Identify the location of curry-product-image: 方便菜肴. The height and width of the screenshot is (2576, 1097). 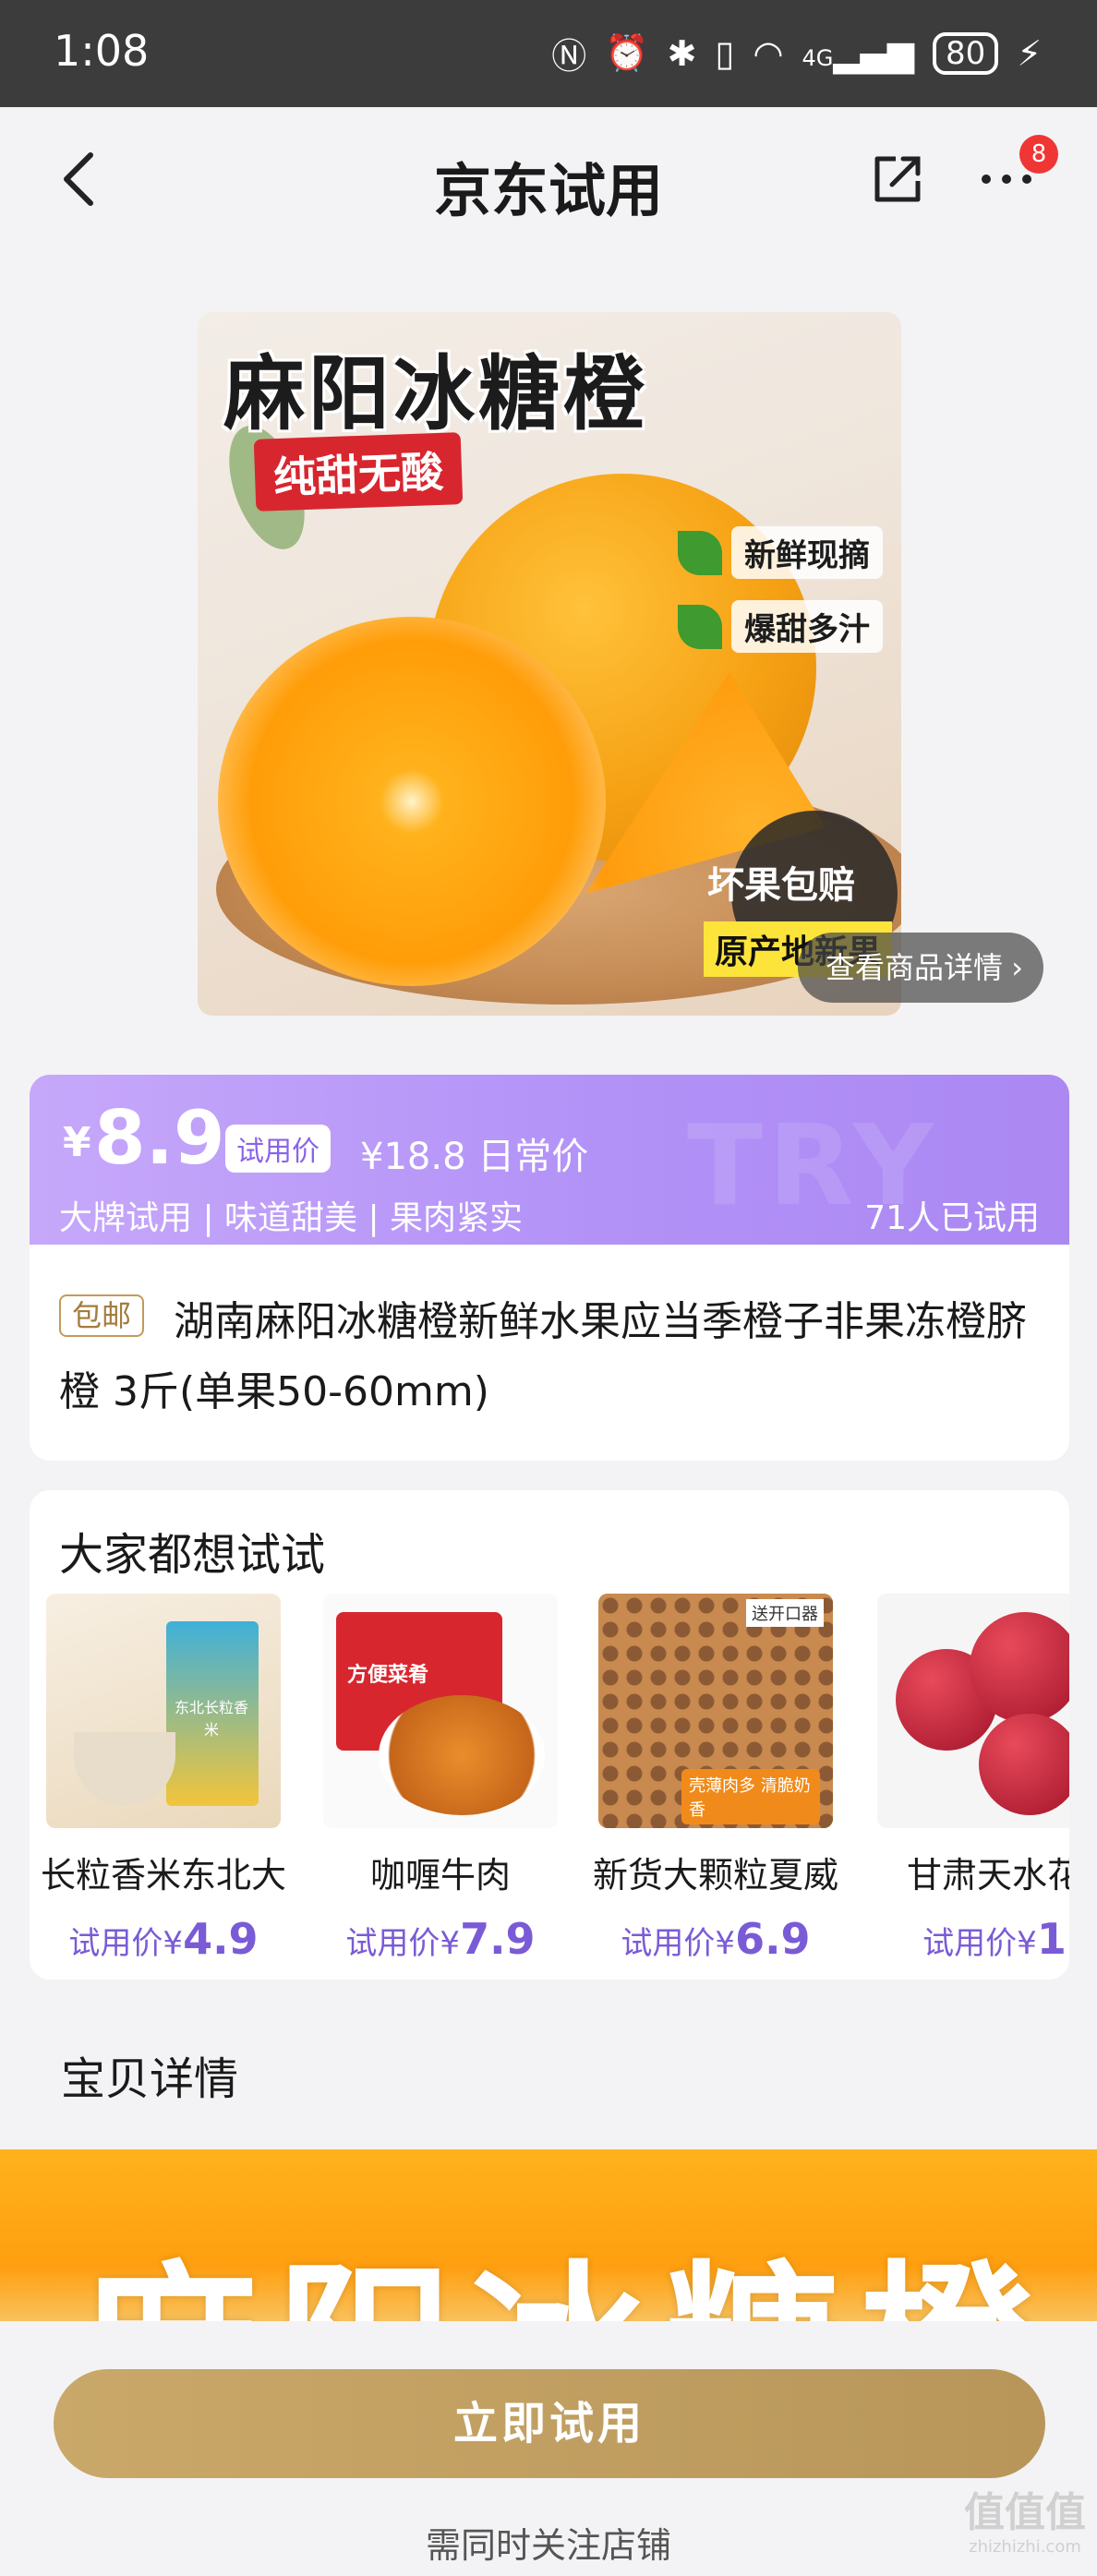
(440, 1711).